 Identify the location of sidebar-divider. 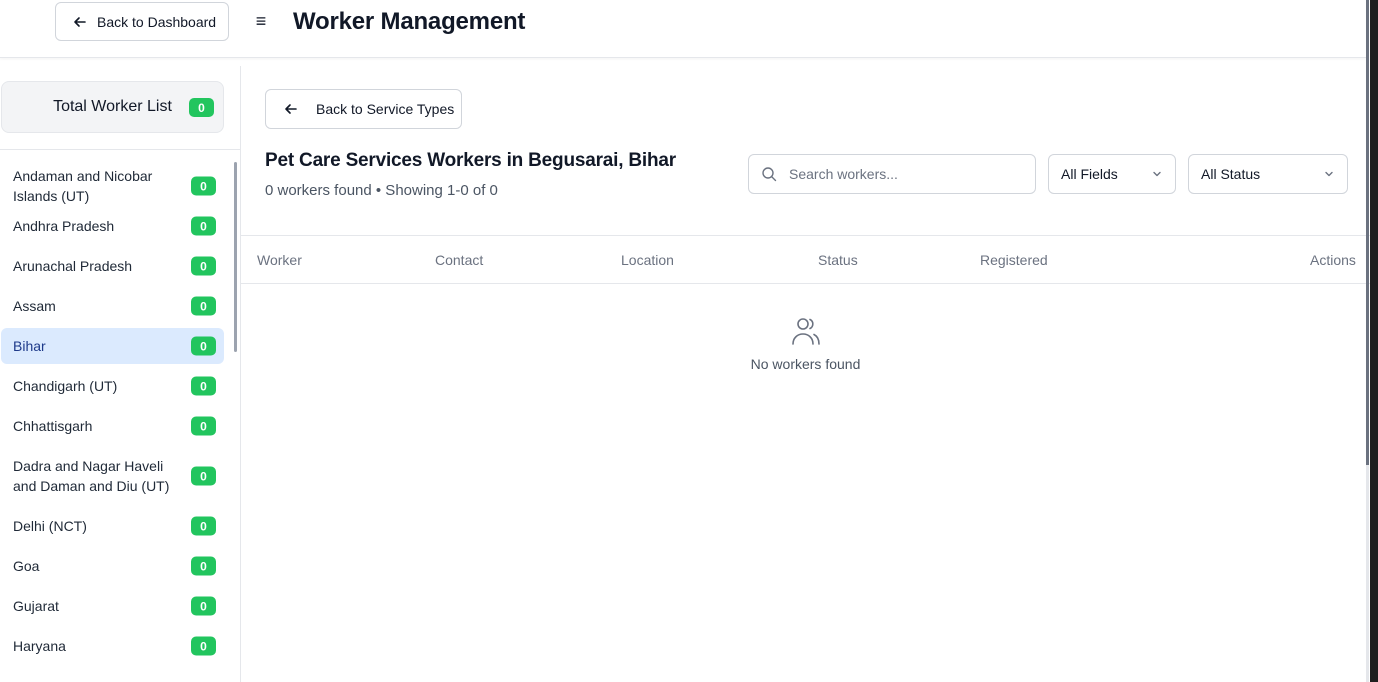
(120, 149).